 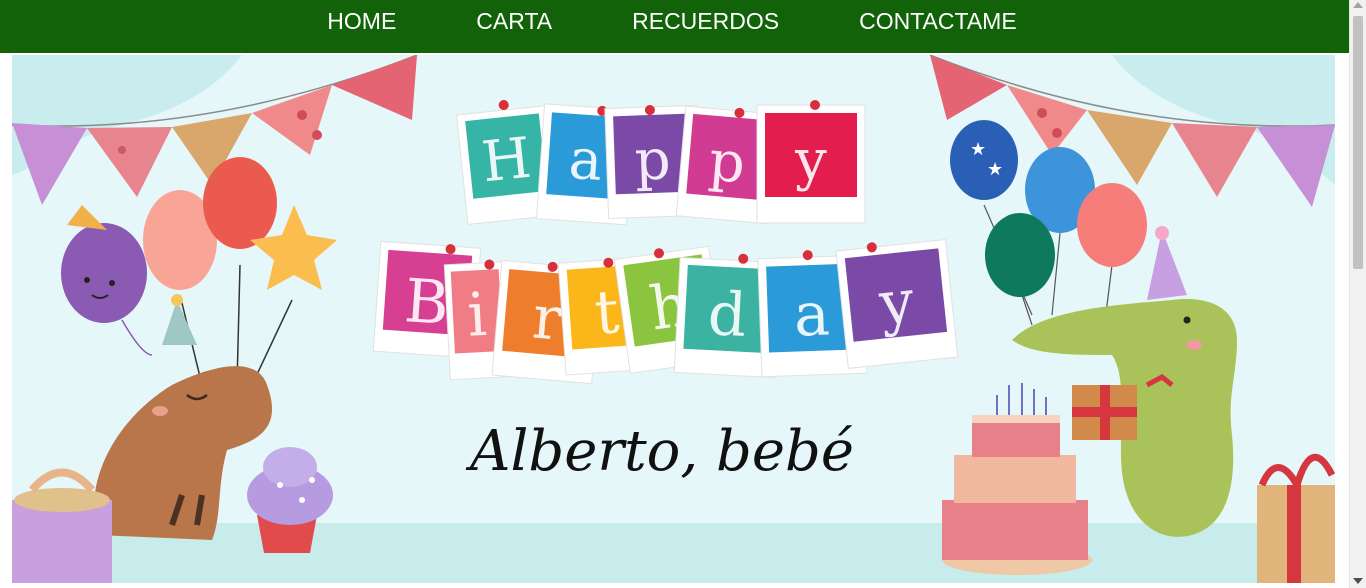 I want to click on happy-letter: a, so click(x=586, y=160).